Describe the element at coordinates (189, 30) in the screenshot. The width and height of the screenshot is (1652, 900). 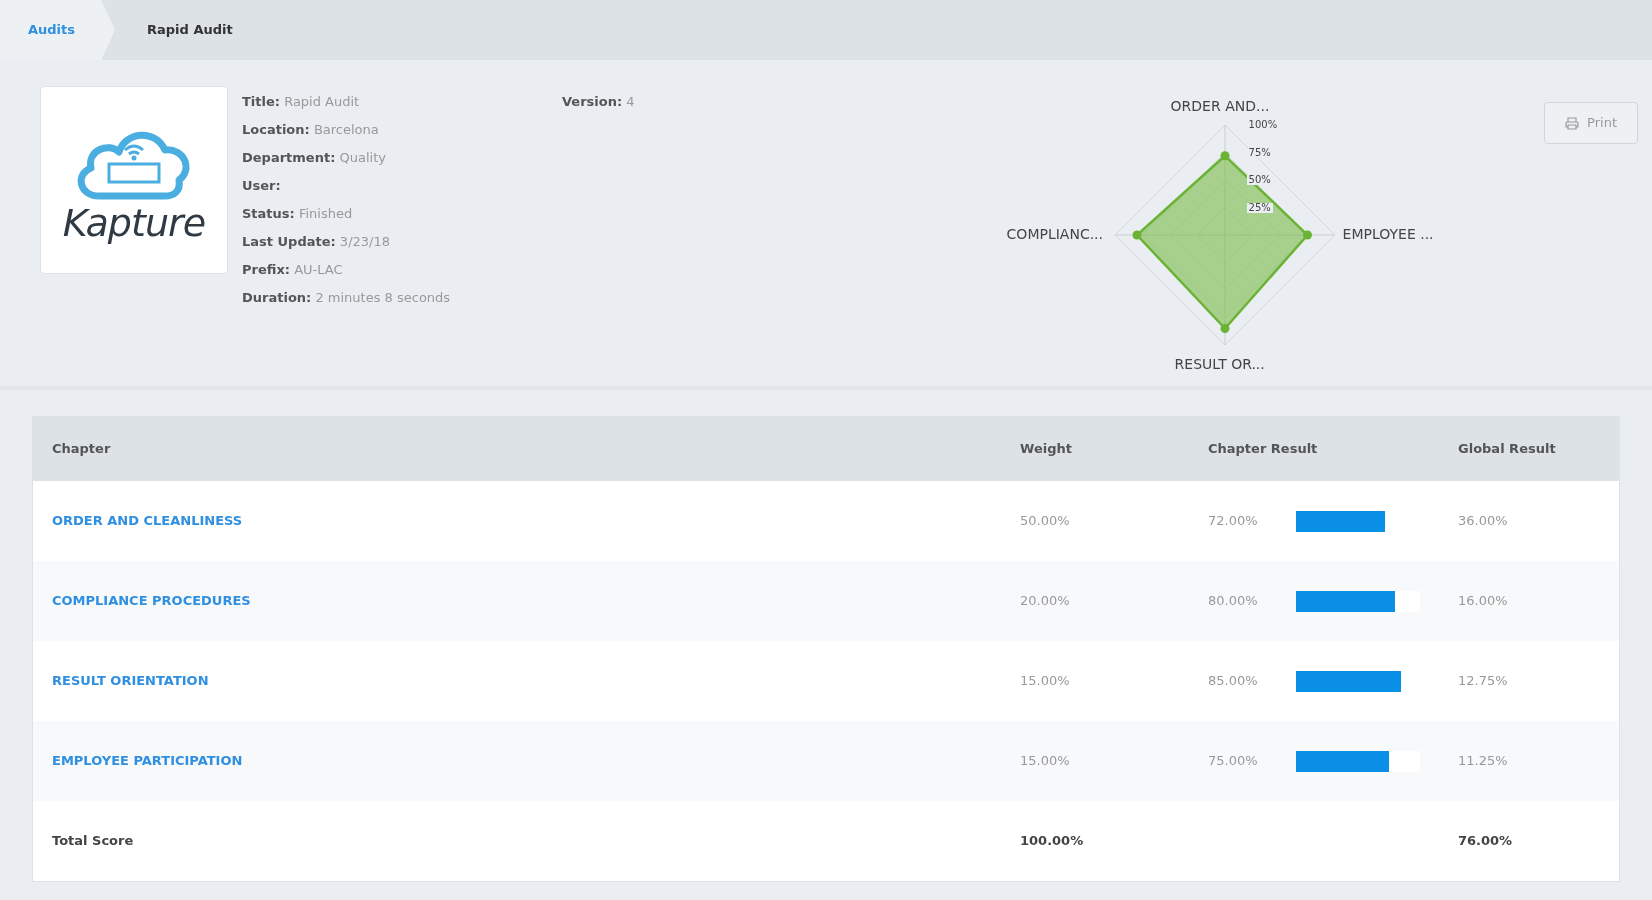
I see `breadcrumb-current: Rapid Audit` at that location.